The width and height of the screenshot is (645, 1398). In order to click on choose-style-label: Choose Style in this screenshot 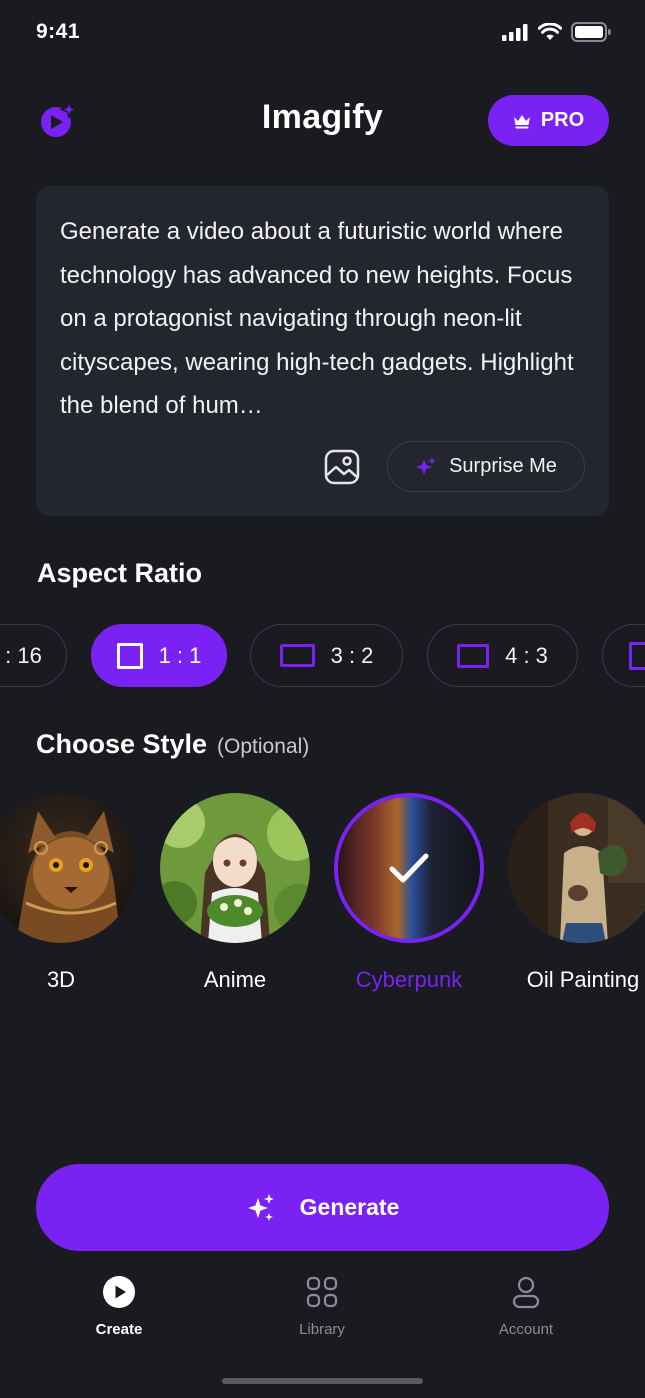, I will do `click(122, 744)`.